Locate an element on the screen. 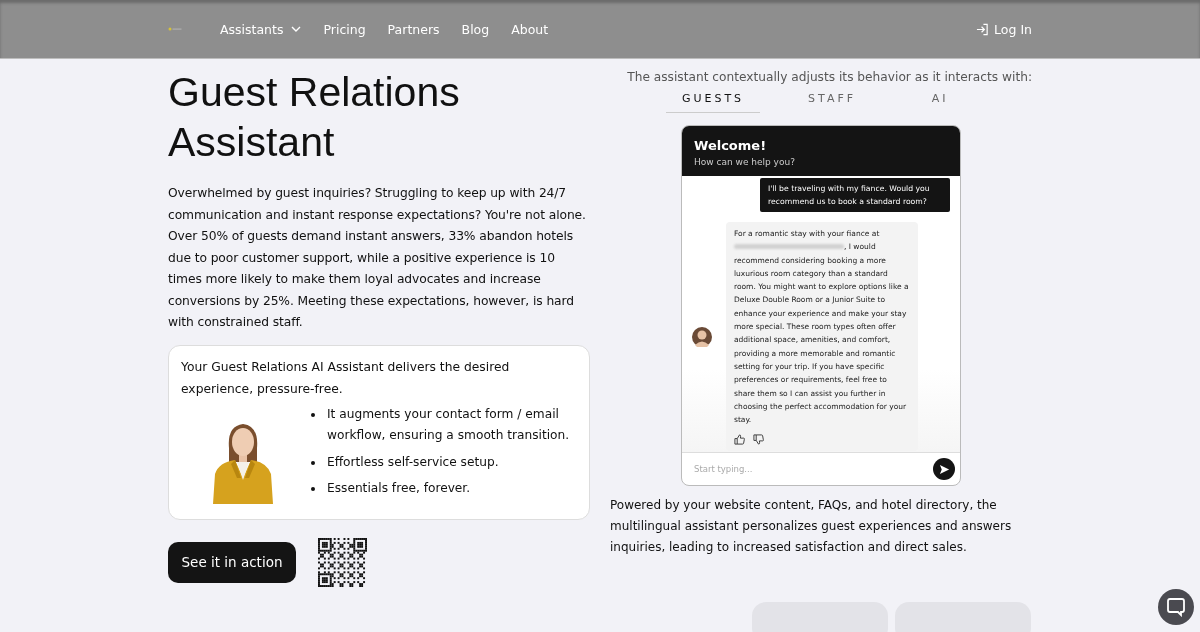 The image size is (1200, 632). thumbs-down-icon is located at coordinates (758, 440).